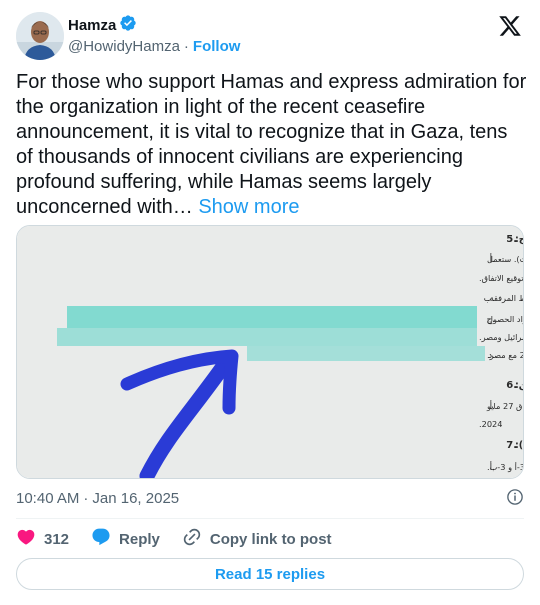  I want to click on copy-link-label: Copy link to post, so click(270, 539).